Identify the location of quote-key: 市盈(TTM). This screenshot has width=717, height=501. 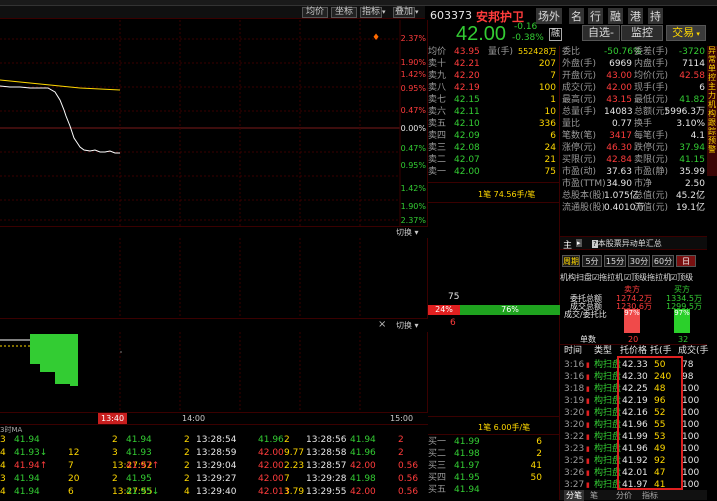
(584, 184).